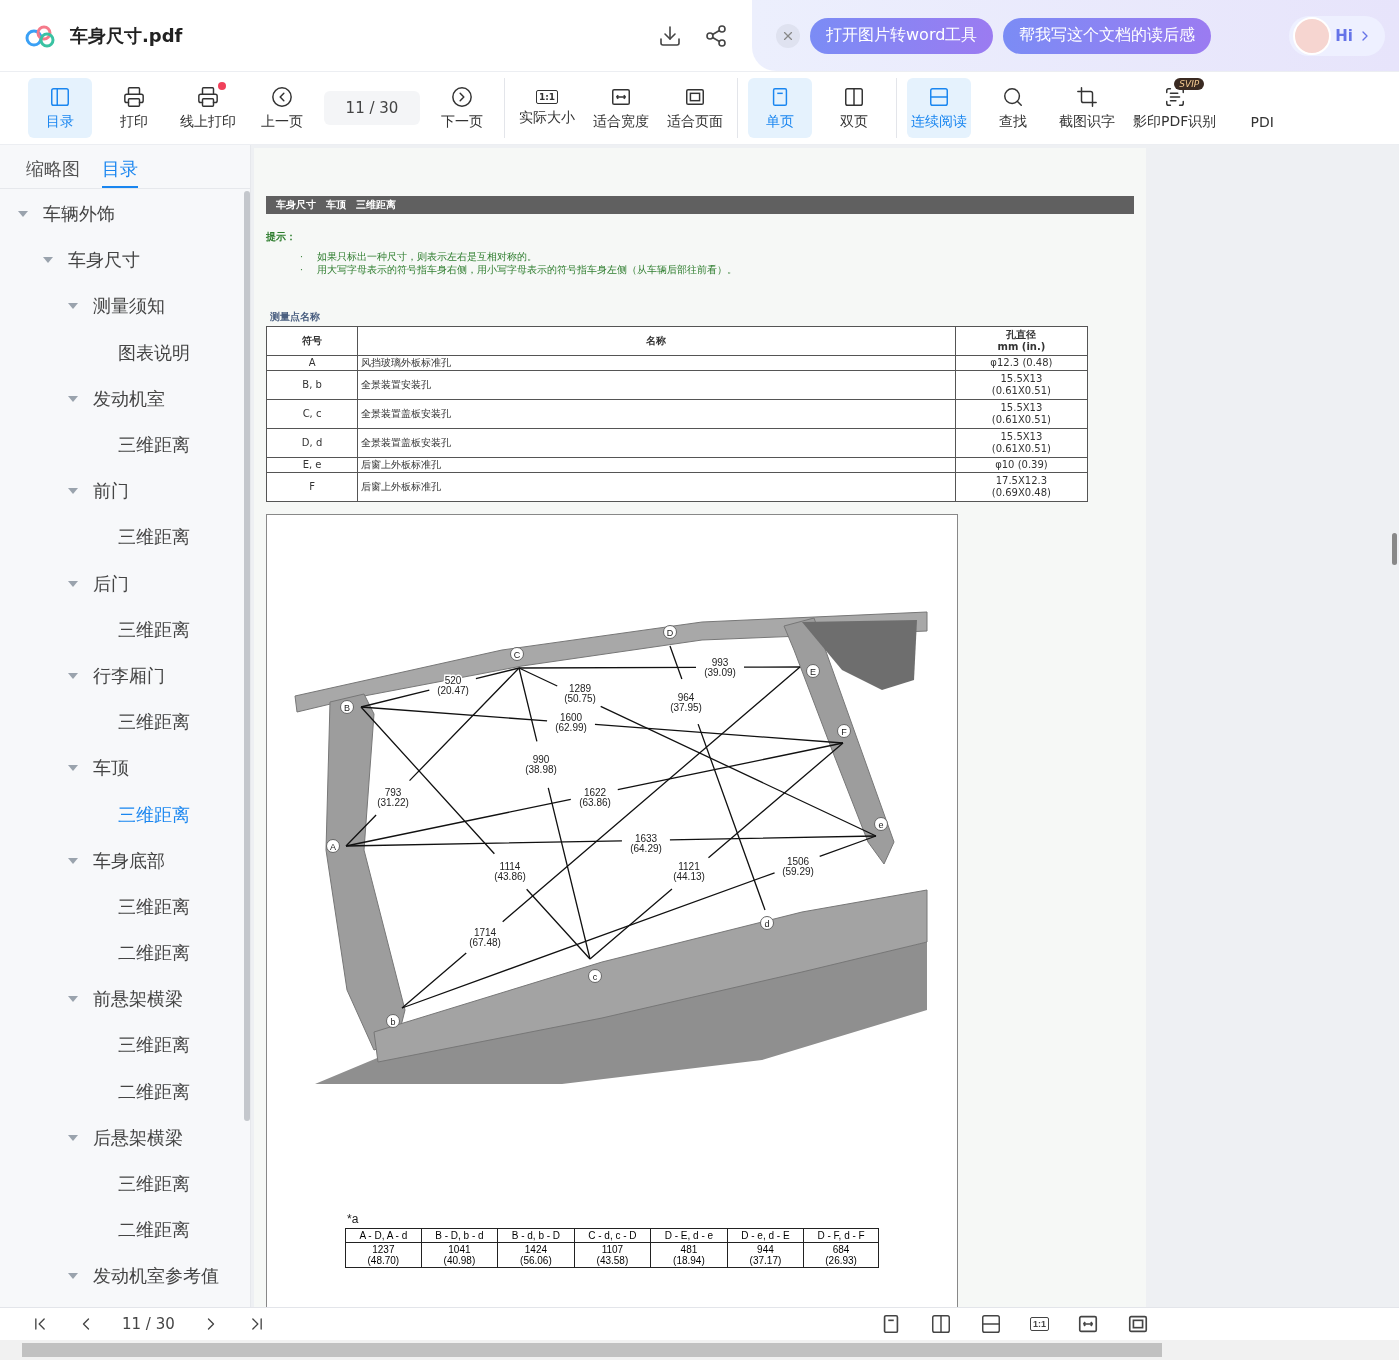 Image resolution: width=1399 pixels, height=1360 pixels. Describe the element at coordinates (111, 768) in the screenshot. I see `outline-item: 车顶` at that location.